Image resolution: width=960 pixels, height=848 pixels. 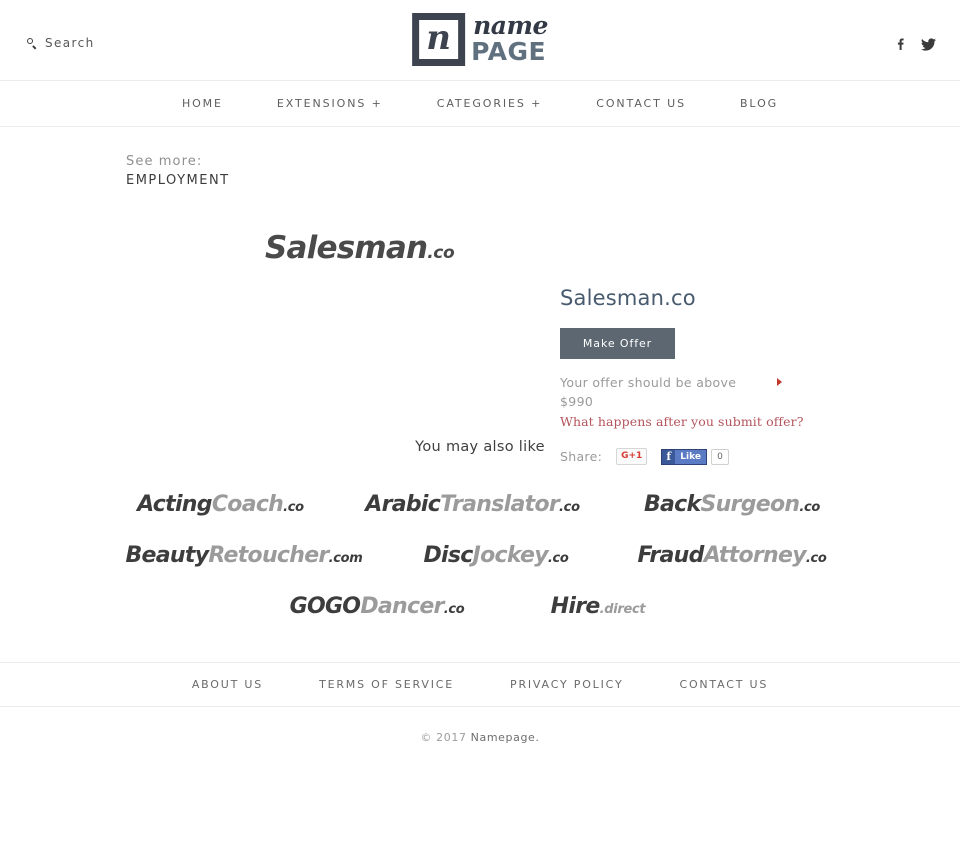 I want to click on domain-part-1: Back, so click(x=672, y=504).